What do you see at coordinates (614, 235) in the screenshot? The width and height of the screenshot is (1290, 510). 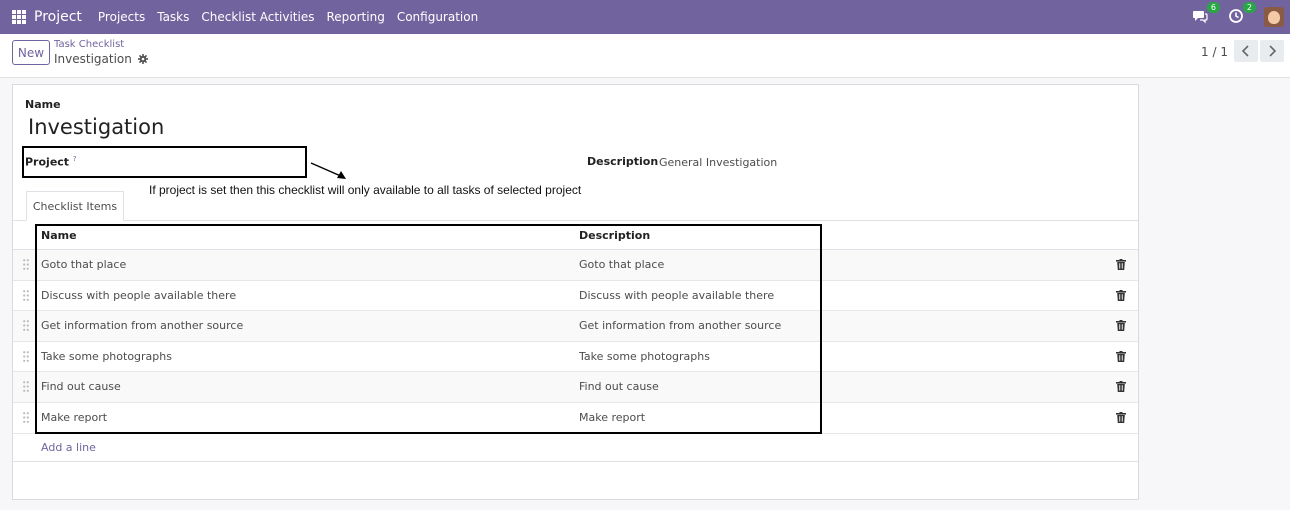 I see `column-header-description: Description` at bounding box center [614, 235].